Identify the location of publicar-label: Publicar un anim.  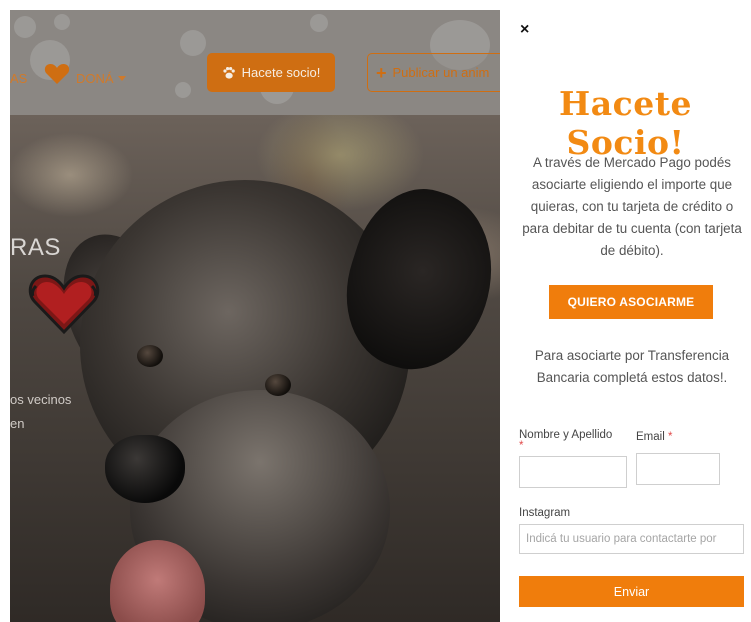
(441, 72).